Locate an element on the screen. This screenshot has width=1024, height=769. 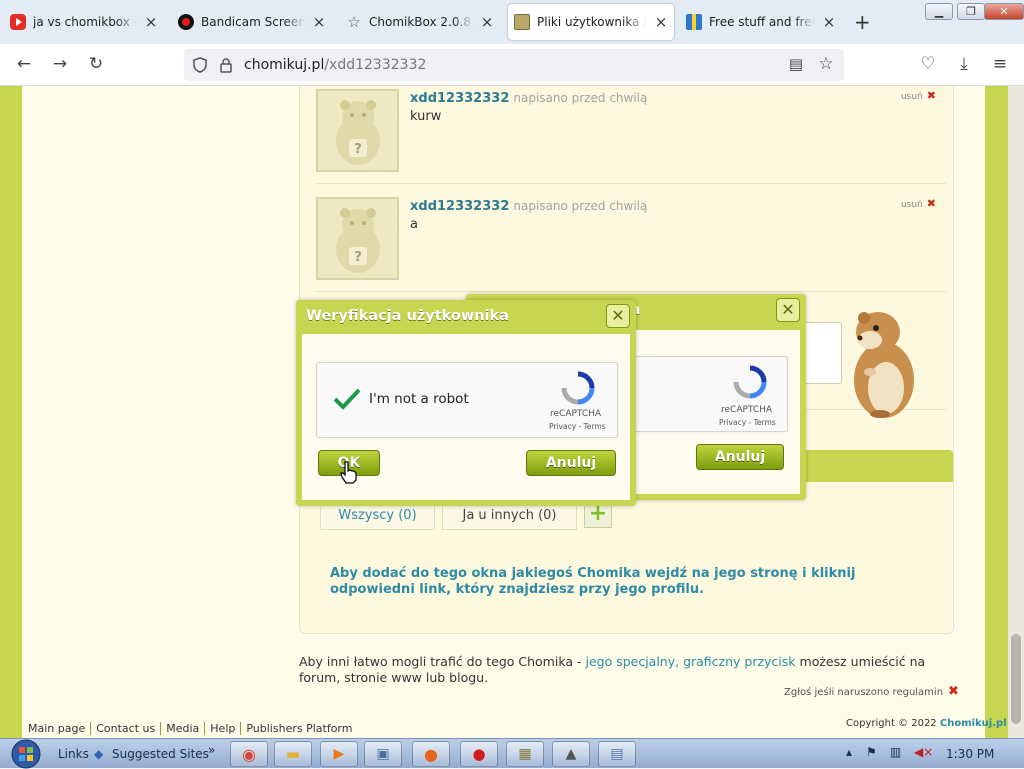
minimize-button: ▁ is located at coordinates (939, 11).